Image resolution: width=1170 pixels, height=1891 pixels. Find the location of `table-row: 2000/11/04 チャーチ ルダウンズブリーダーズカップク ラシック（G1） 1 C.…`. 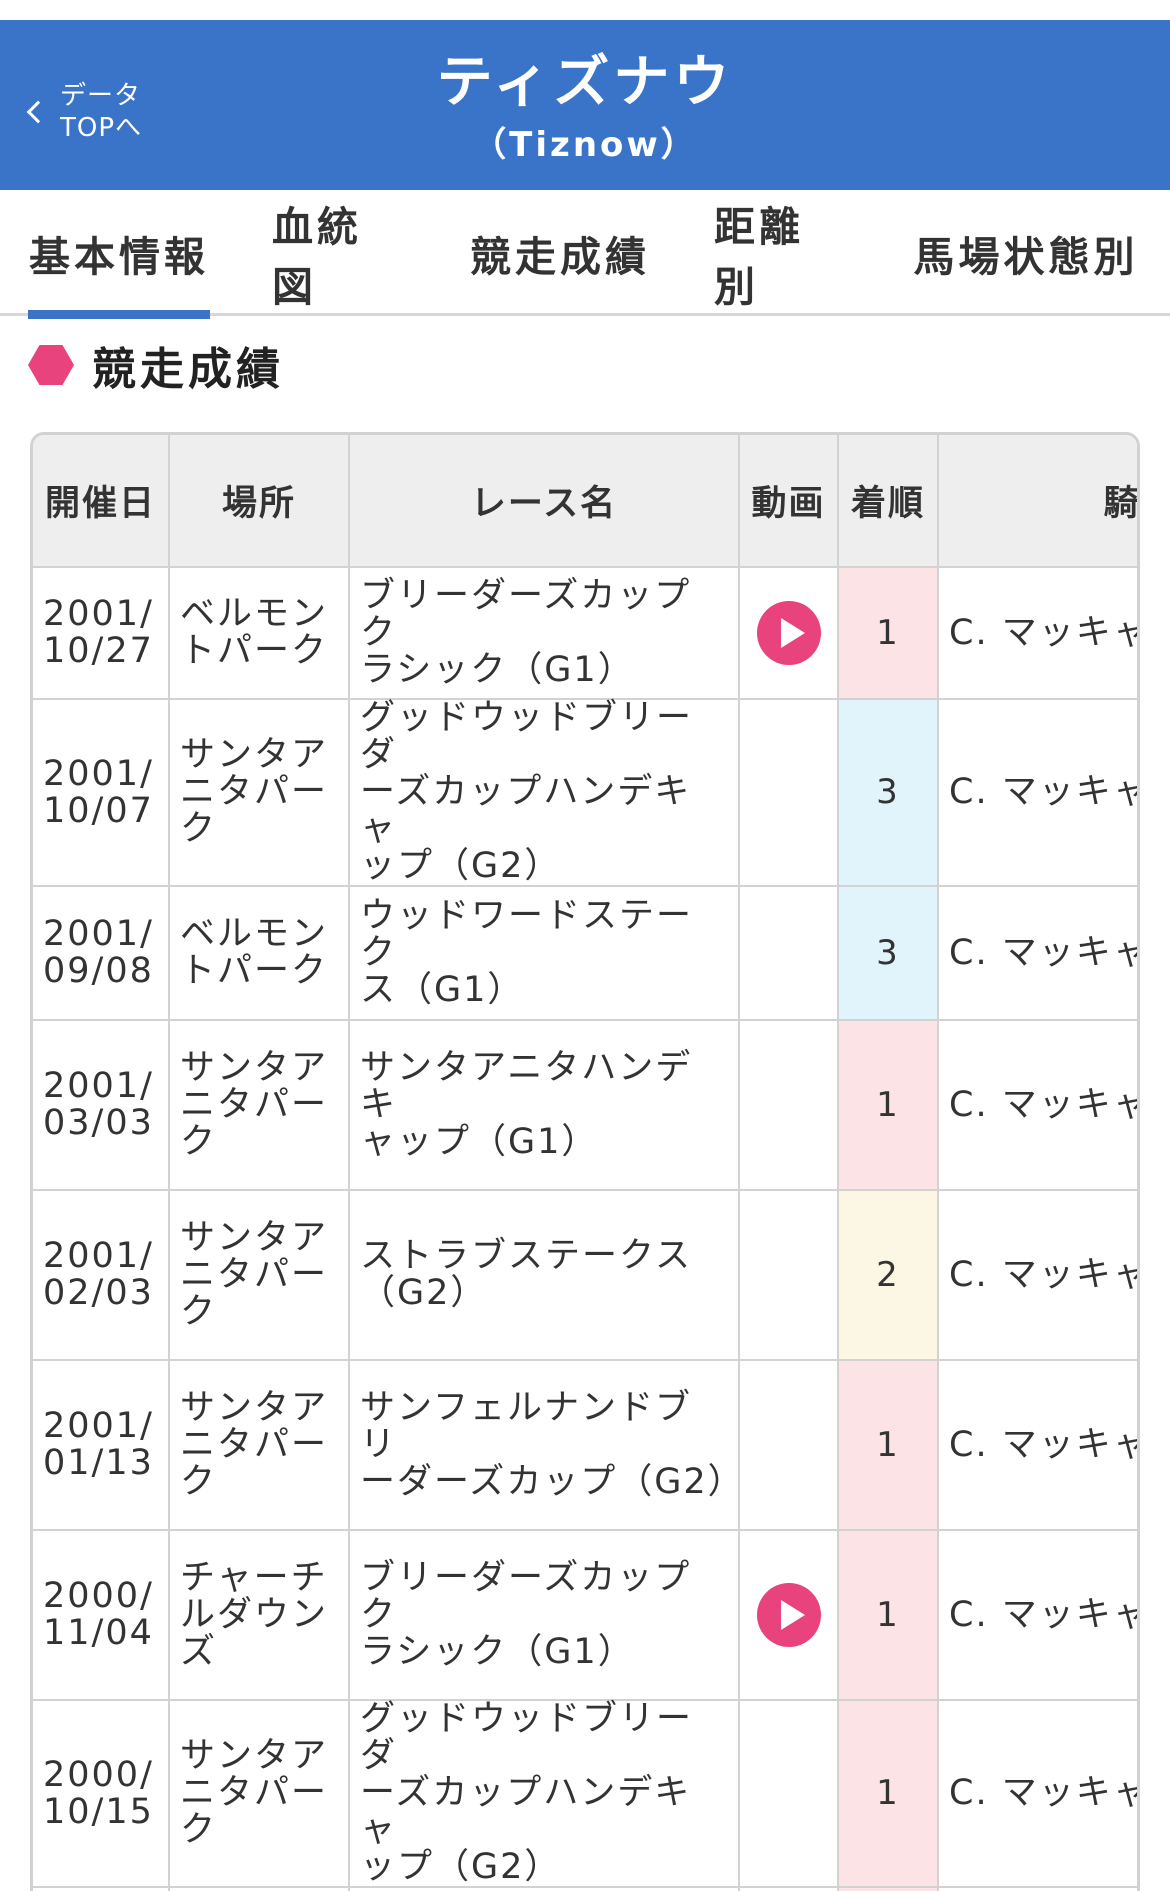

table-row: 2000/11/04 チャーチ ルダウンズブリーダーズカップク ラシック（G1） 1 C.… is located at coordinates (585, 1615).